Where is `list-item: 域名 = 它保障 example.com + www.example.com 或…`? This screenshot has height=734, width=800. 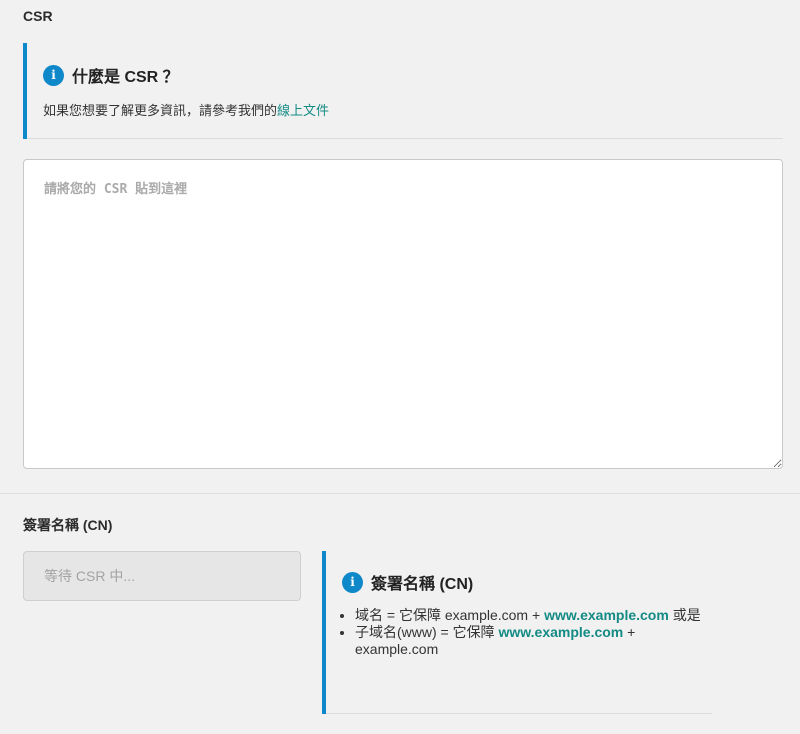 list-item: 域名 = 它保障 example.com + www.example.com 或… is located at coordinates (535, 615).